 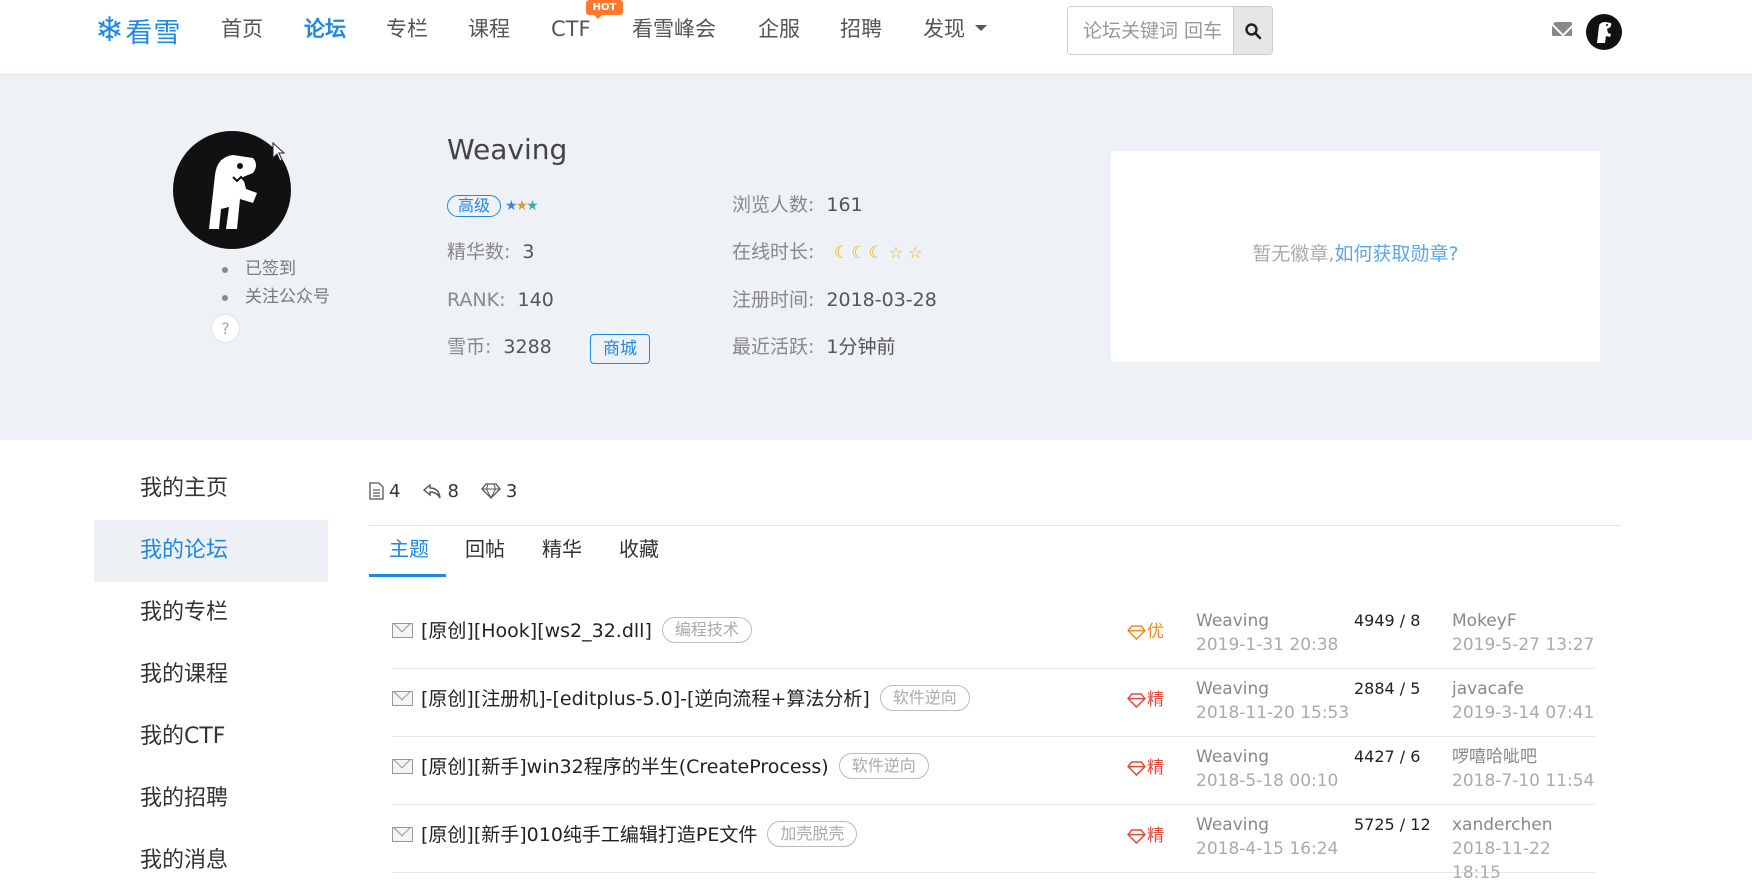 I want to click on thread-title-text: [原创][新手]010纯手工编辑打造PE文件, so click(x=589, y=835).